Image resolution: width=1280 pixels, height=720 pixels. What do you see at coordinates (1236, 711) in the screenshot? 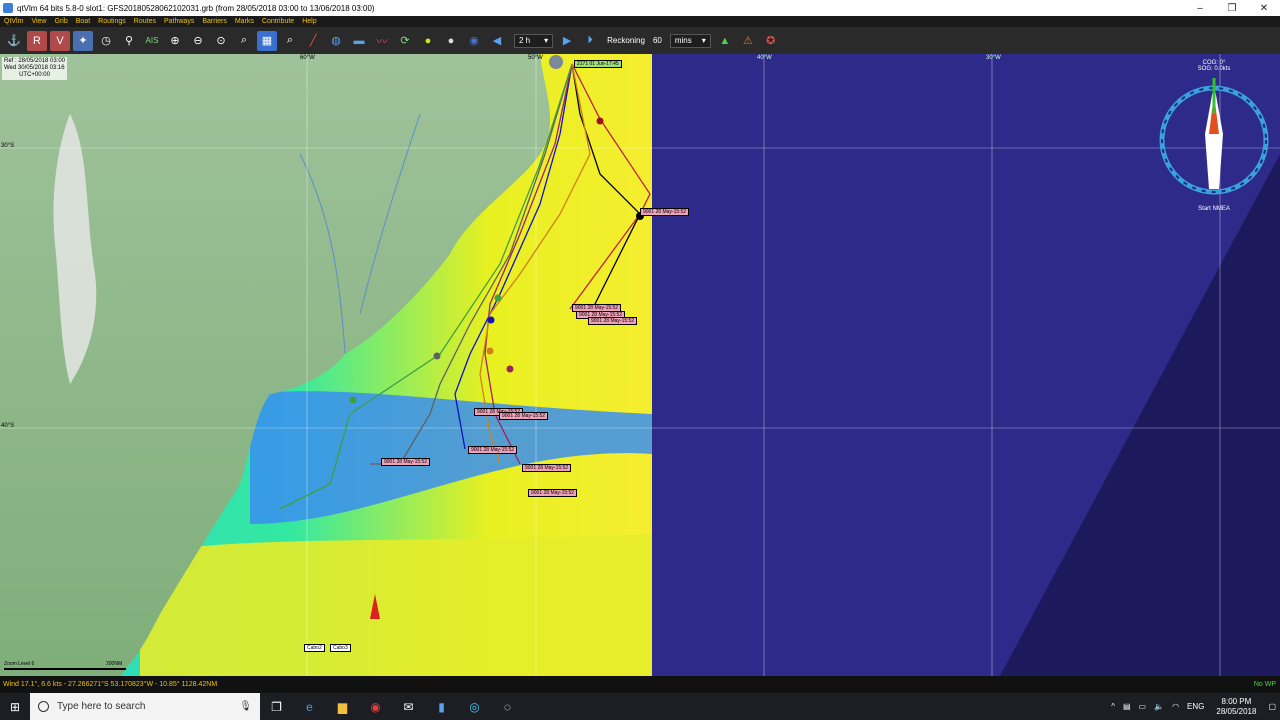
I see `clock-date: 28/05/2018` at bounding box center [1236, 711].